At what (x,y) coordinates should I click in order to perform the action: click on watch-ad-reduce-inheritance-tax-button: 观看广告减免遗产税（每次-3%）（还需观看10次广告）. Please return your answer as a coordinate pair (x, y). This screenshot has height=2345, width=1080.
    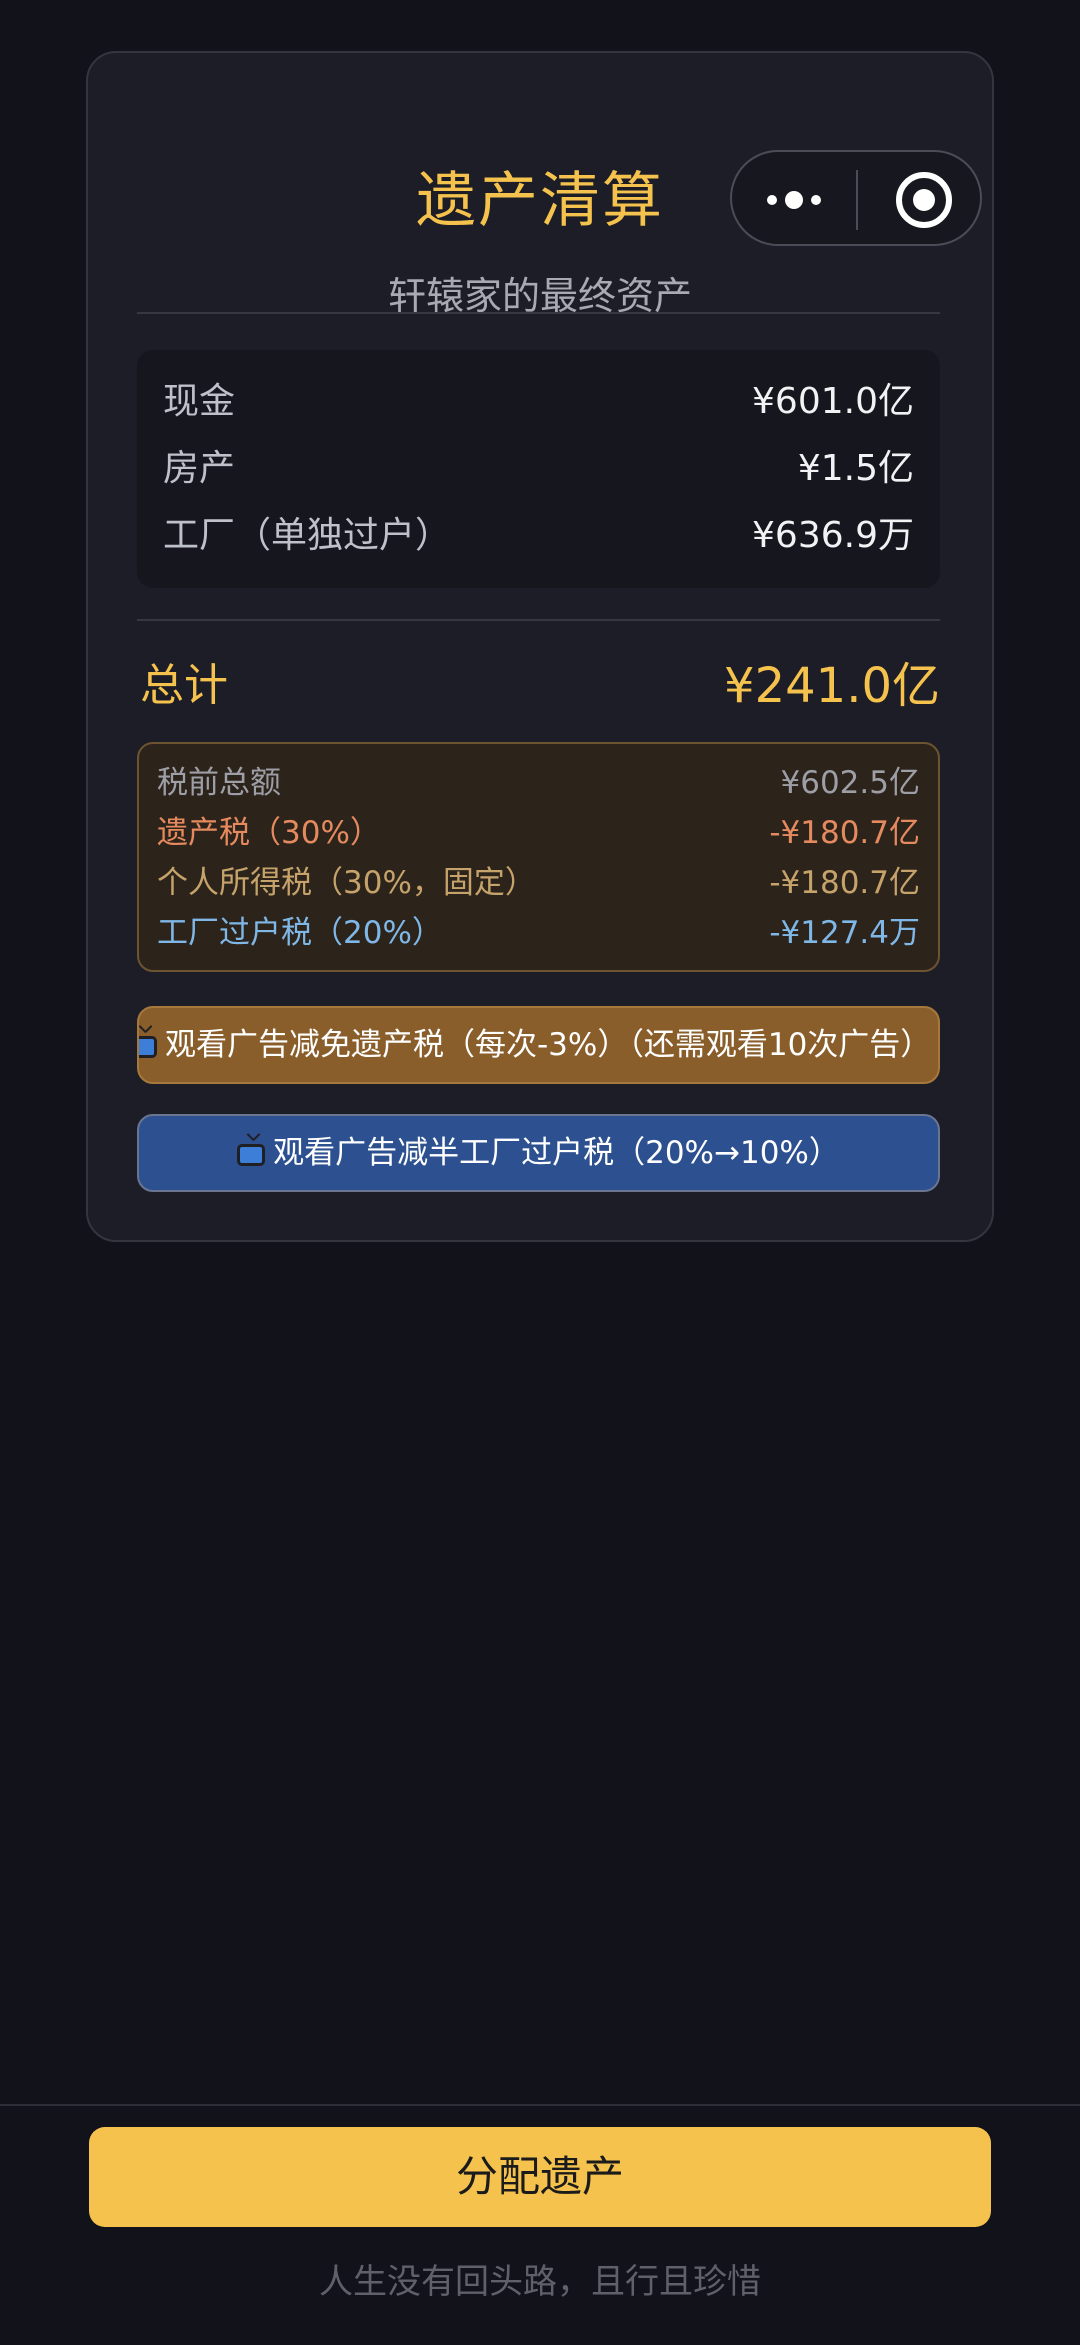
    Looking at the image, I should click on (538, 1045).